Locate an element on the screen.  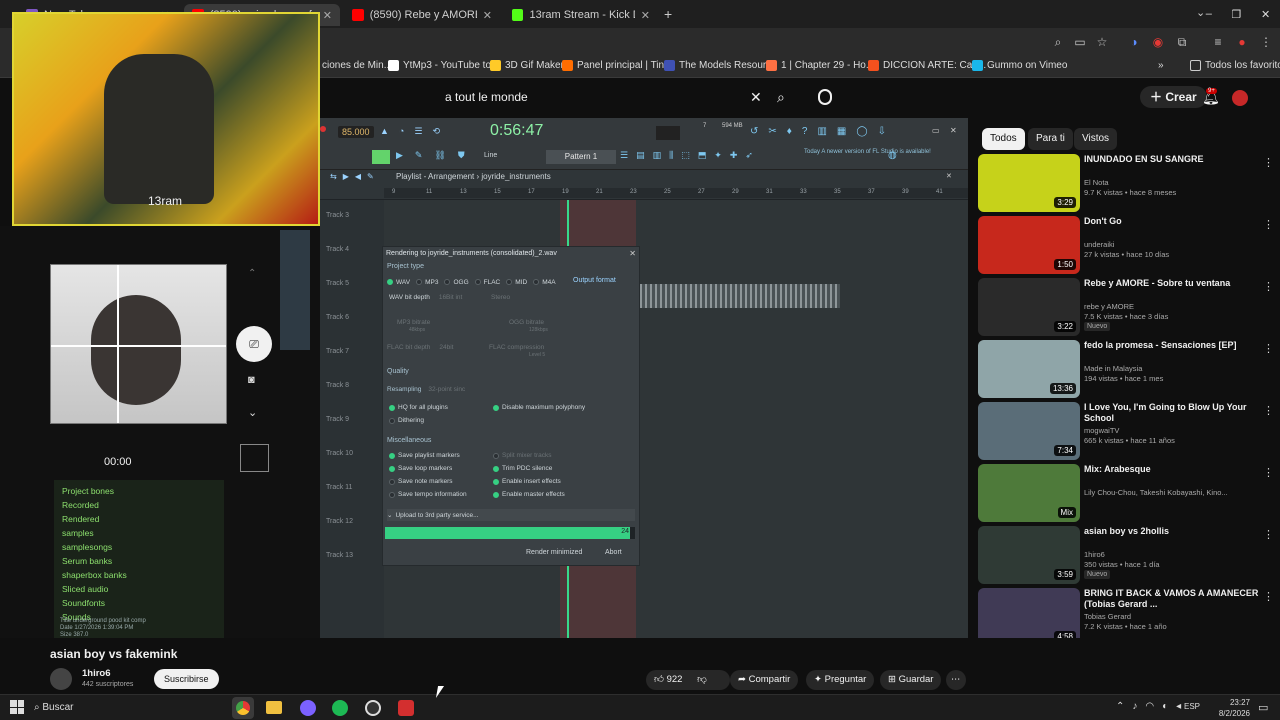
enable-master-option: Enable master effects is located at coordinates (529, 494).